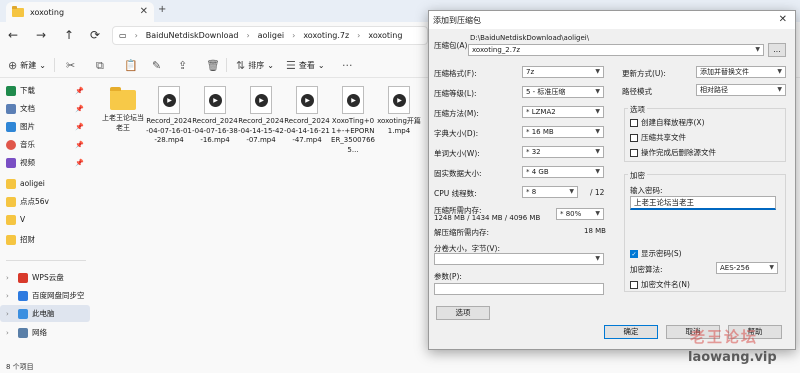 The width and height of the screenshot is (800, 373). Describe the element at coordinates (703, 203) in the screenshot. I see `password-input: 上老王论坛当老王` at that location.